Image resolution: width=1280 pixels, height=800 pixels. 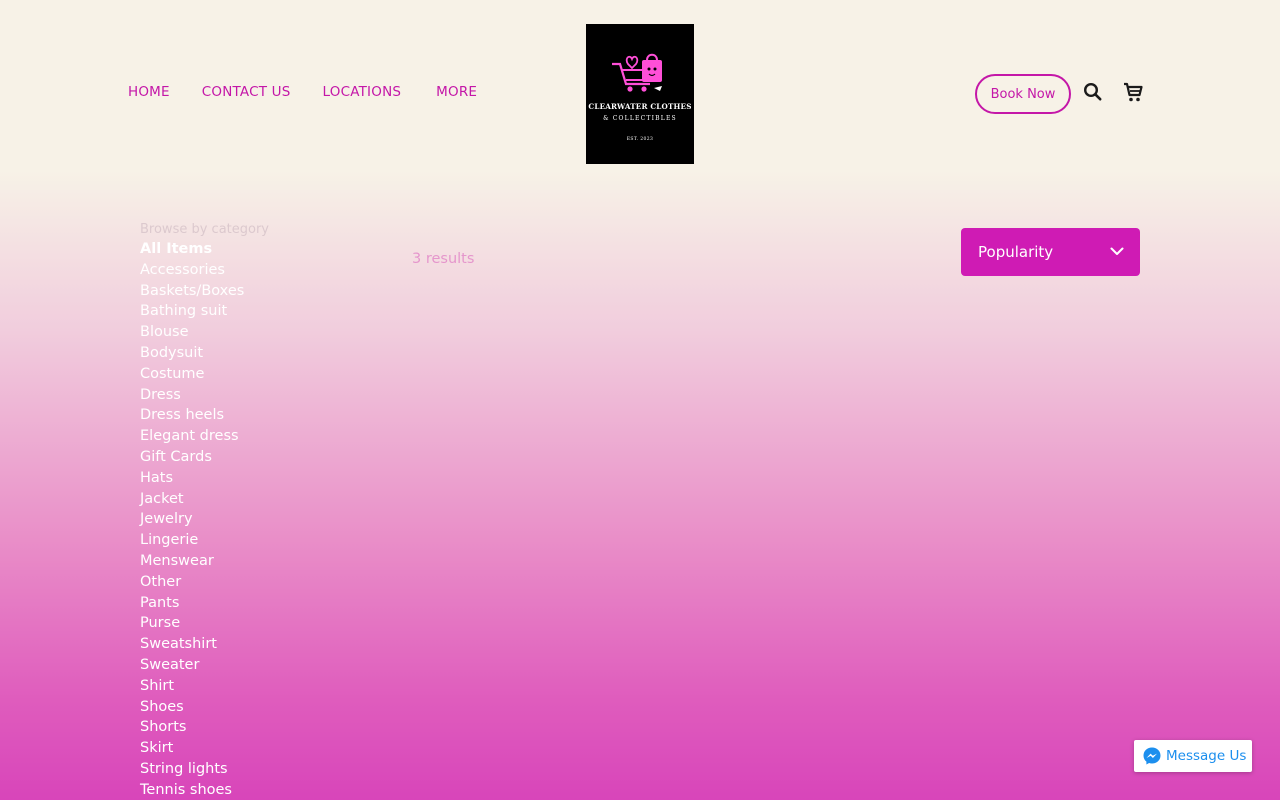 What do you see at coordinates (204, 457) in the screenshot?
I see `category-item: Gift Cards` at bounding box center [204, 457].